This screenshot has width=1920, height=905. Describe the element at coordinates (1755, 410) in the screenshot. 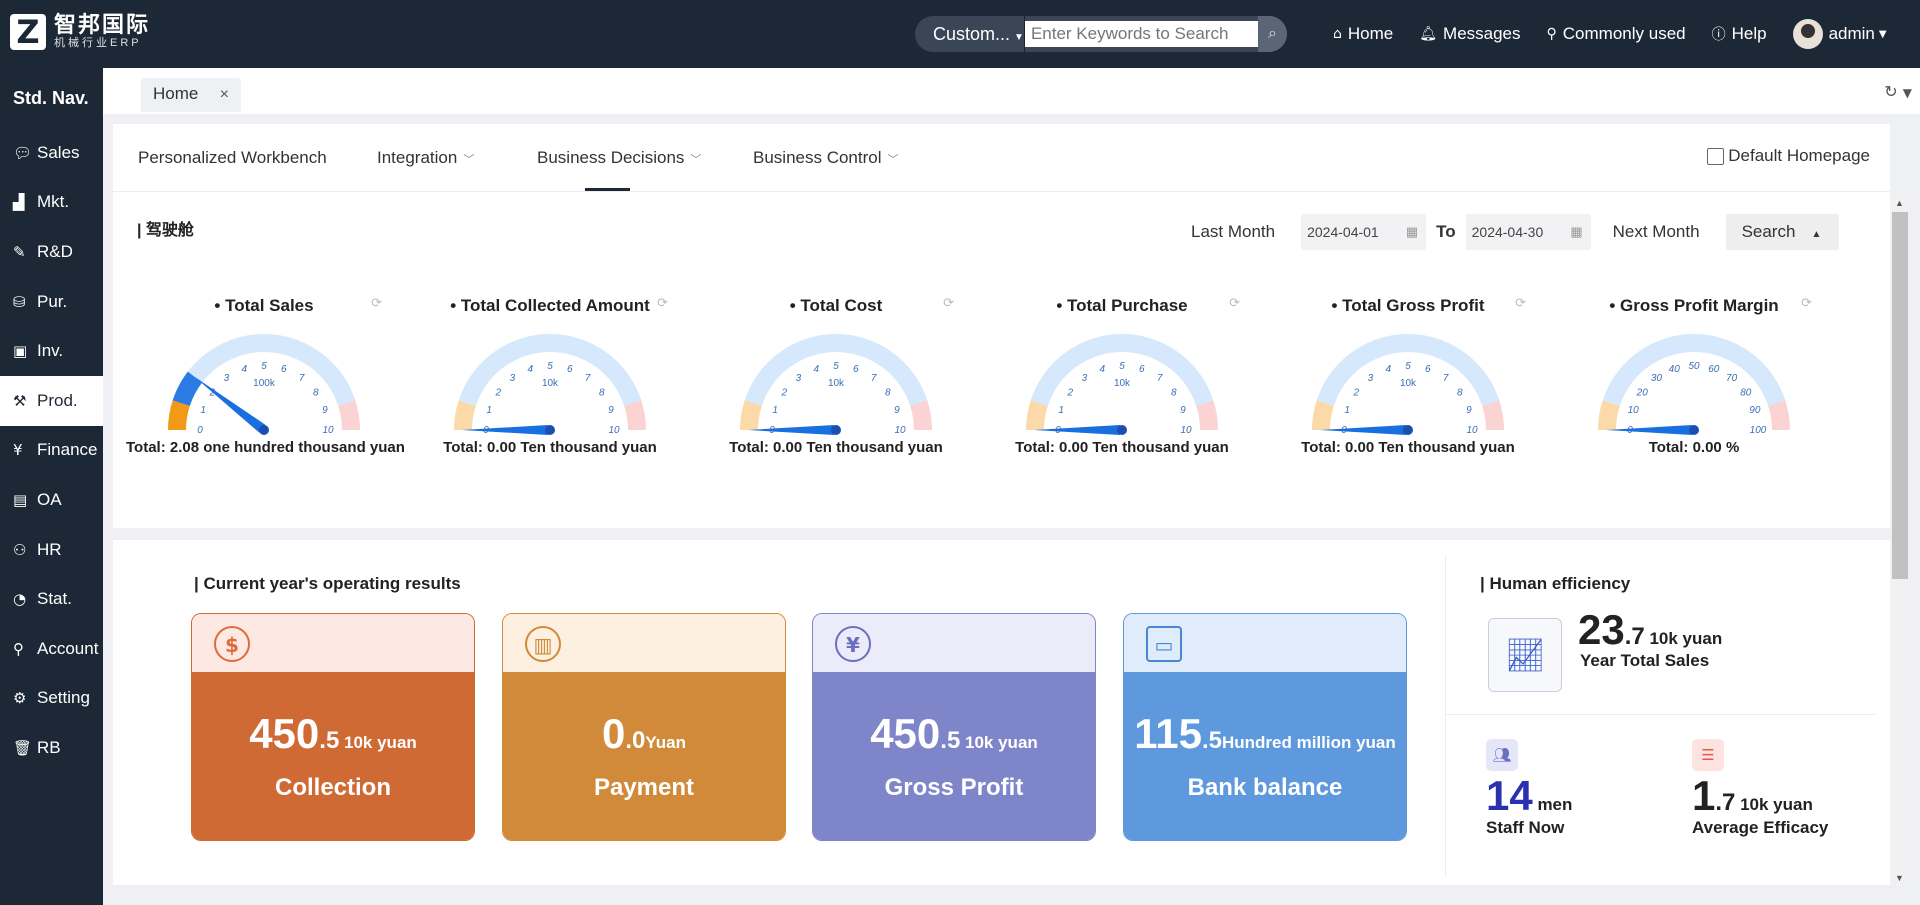

I see `gauge-tick-label: 90` at that location.